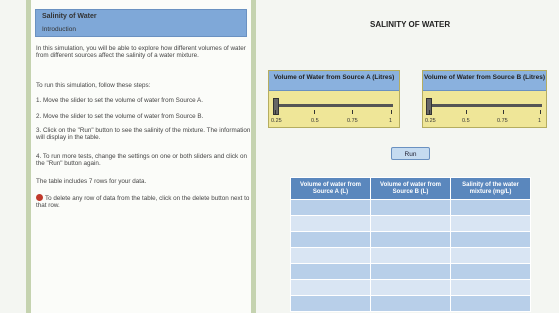  What do you see at coordinates (315, 121) in the screenshot?
I see `slider-a-tick-label: 0.5` at bounding box center [315, 121].